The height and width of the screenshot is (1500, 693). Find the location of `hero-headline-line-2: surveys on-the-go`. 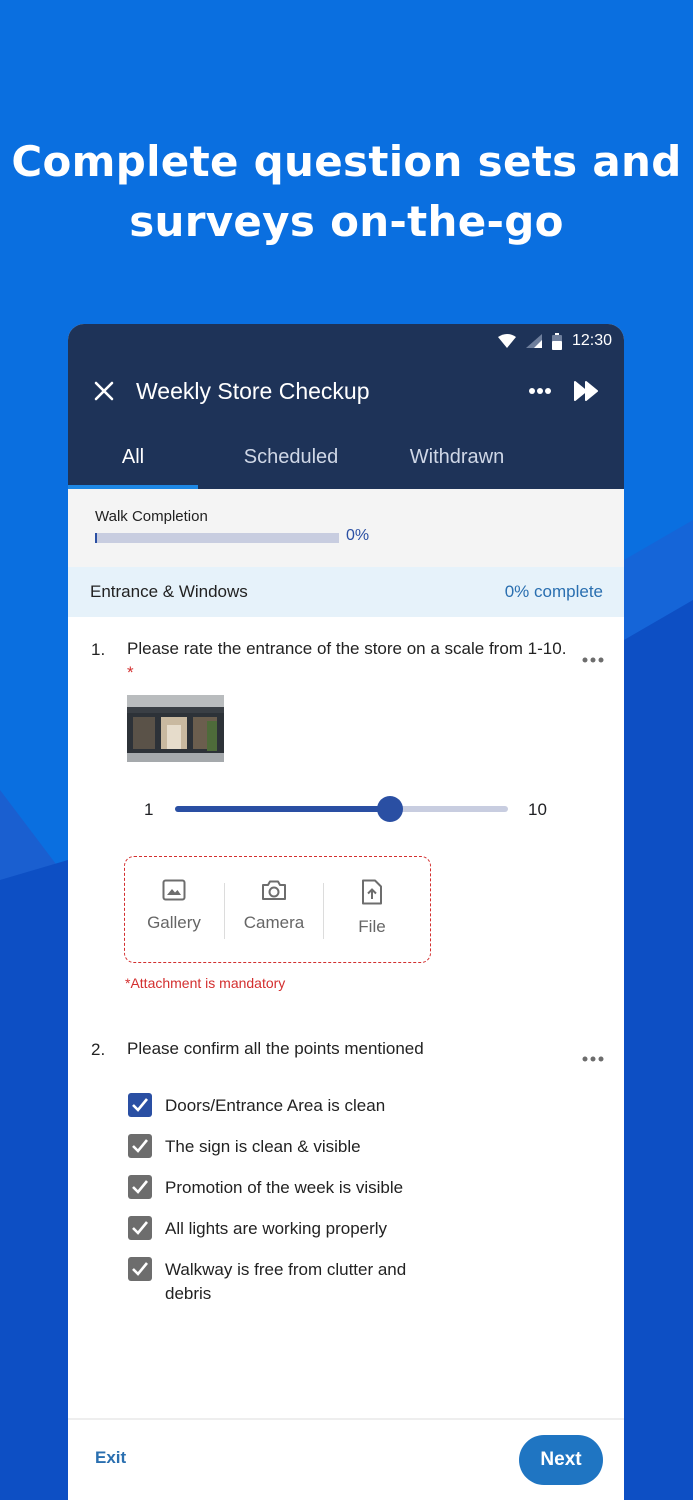

hero-headline-line-2: surveys on-the-go is located at coordinates (346, 221).